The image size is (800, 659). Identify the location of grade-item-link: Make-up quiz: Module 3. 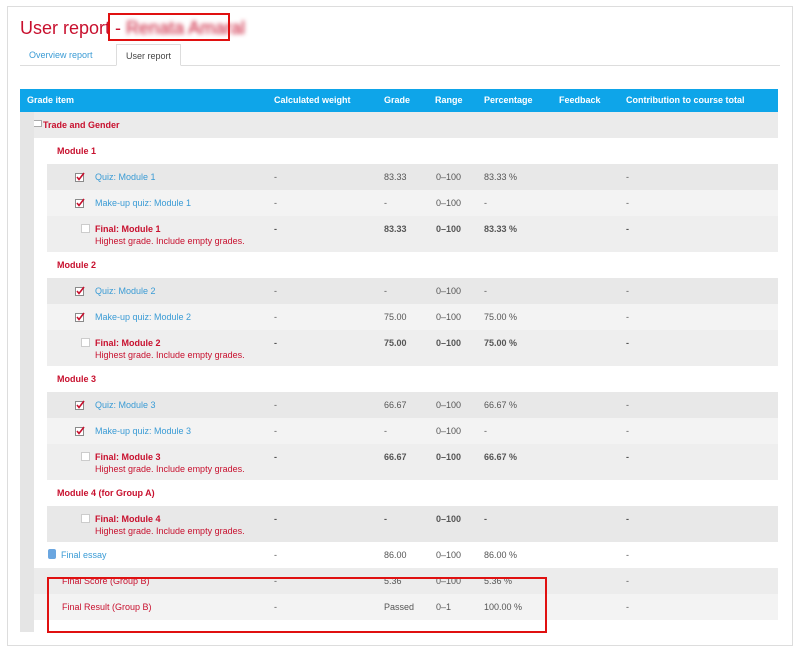
(143, 431).